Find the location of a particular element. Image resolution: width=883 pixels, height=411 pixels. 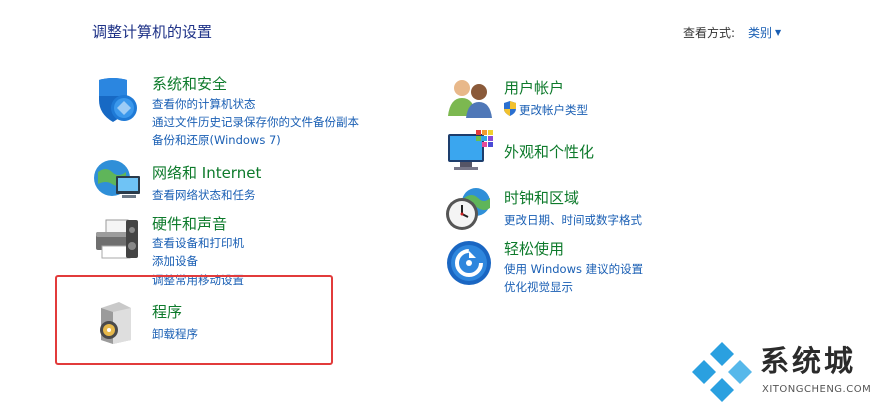

link-change-account-type: 更改帐户类型 is located at coordinates (553, 110).